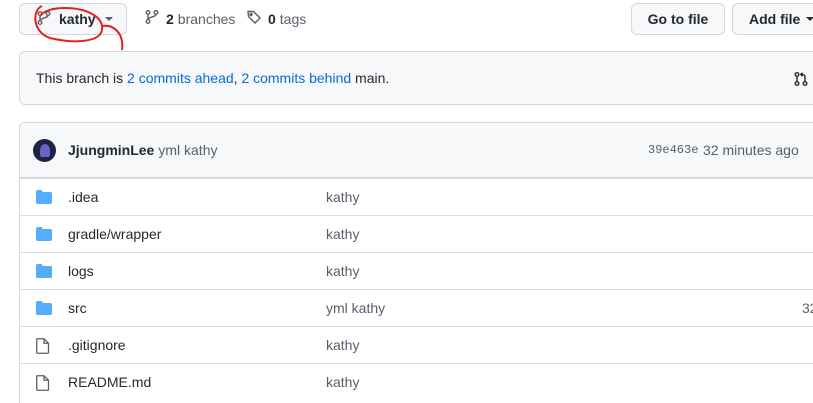 The image size is (813, 403). What do you see at coordinates (77, 308) in the screenshot?
I see `file-name-link: src` at bounding box center [77, 308].